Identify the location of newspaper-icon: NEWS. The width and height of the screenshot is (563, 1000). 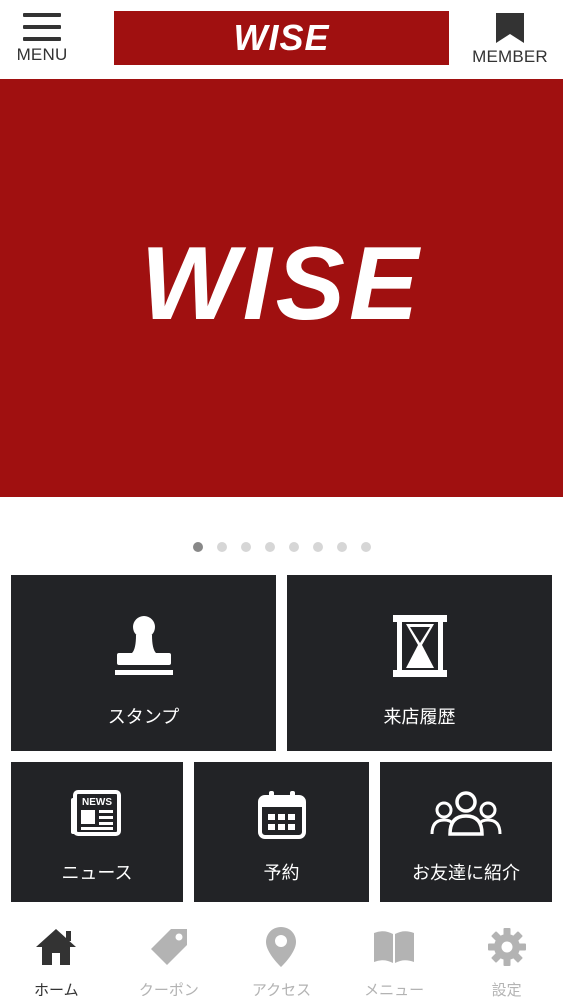
(96, 813).